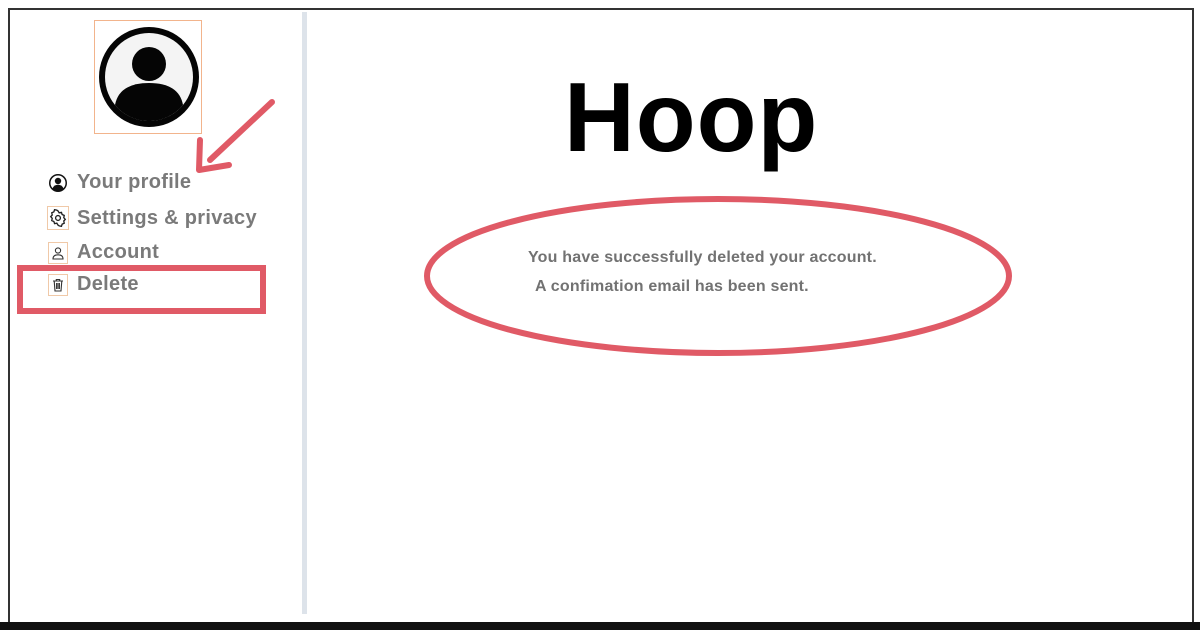 This screenshot has width=1200, height=630. I want to click on trash-icon, so click(58, 284).